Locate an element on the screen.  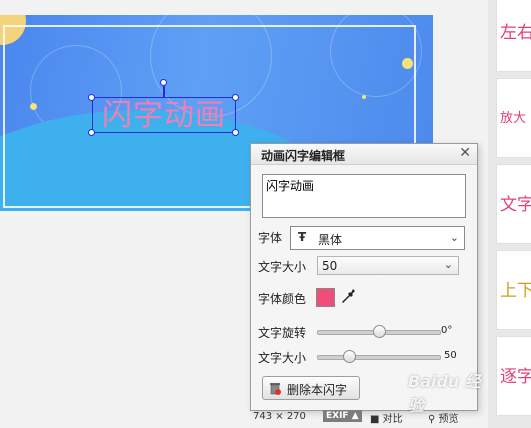
size-value: 50 is located at coordinates (330, 266).